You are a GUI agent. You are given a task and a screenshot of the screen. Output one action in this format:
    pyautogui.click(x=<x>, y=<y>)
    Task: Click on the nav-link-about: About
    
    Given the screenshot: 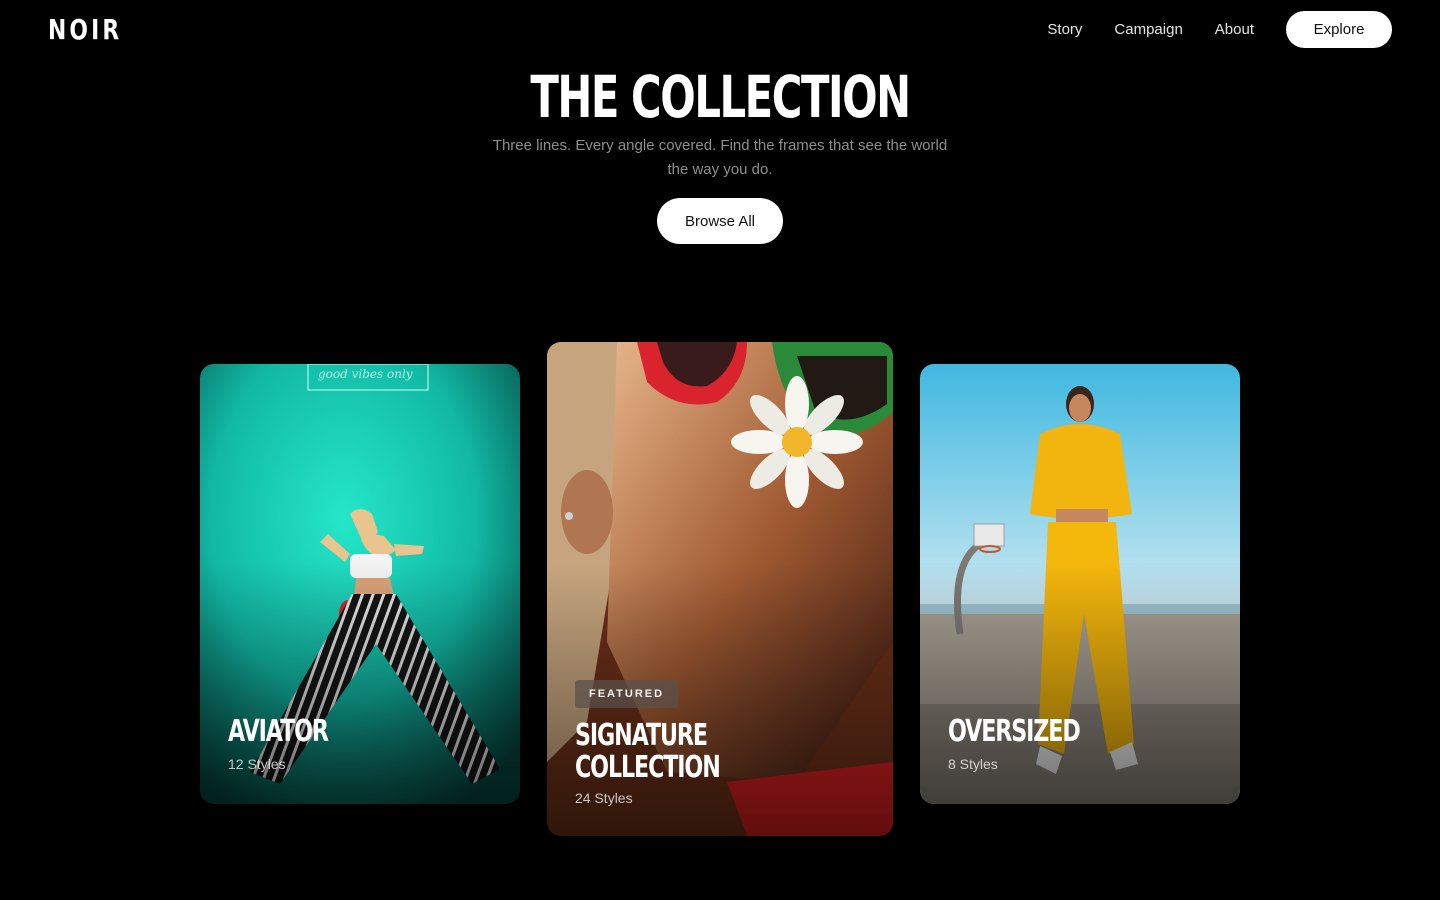 What is the action you would take?
    pyautogui.click(x=1234, y=29)
    